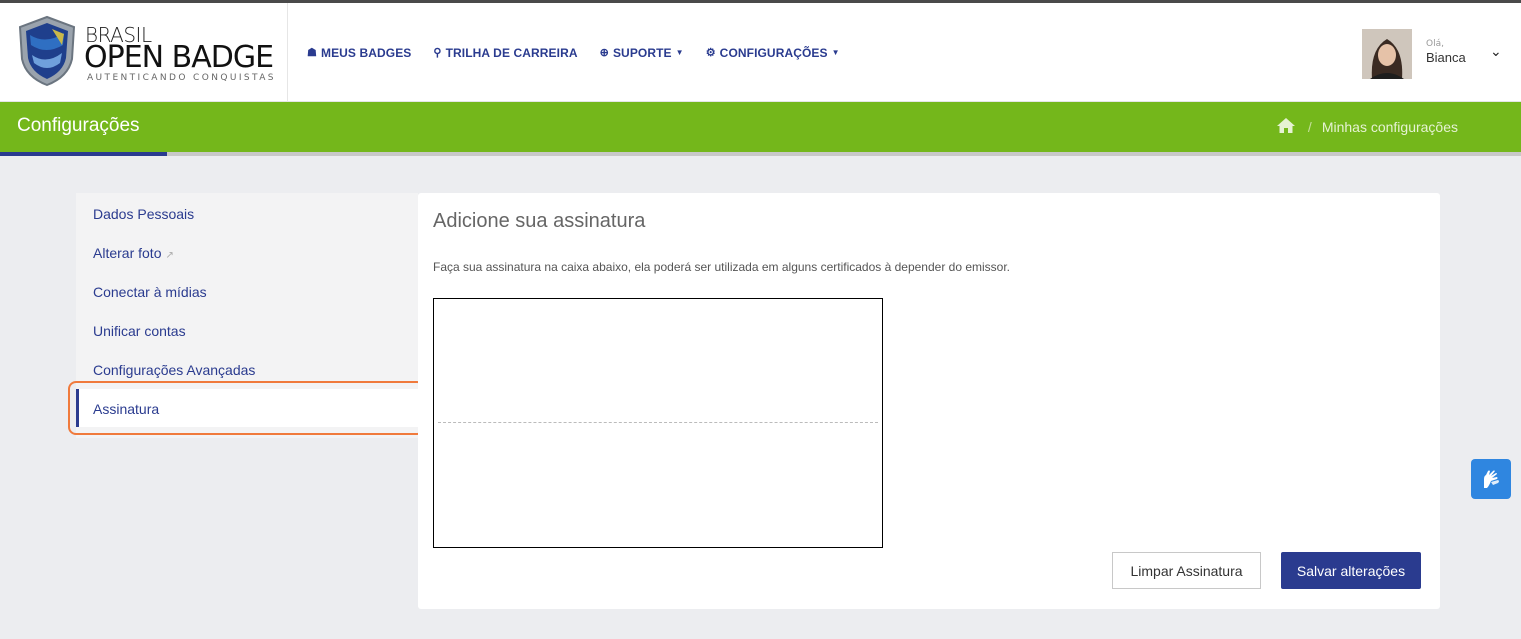  I want to click on lifebuoy-icon: ⊕, so click(604, 53).